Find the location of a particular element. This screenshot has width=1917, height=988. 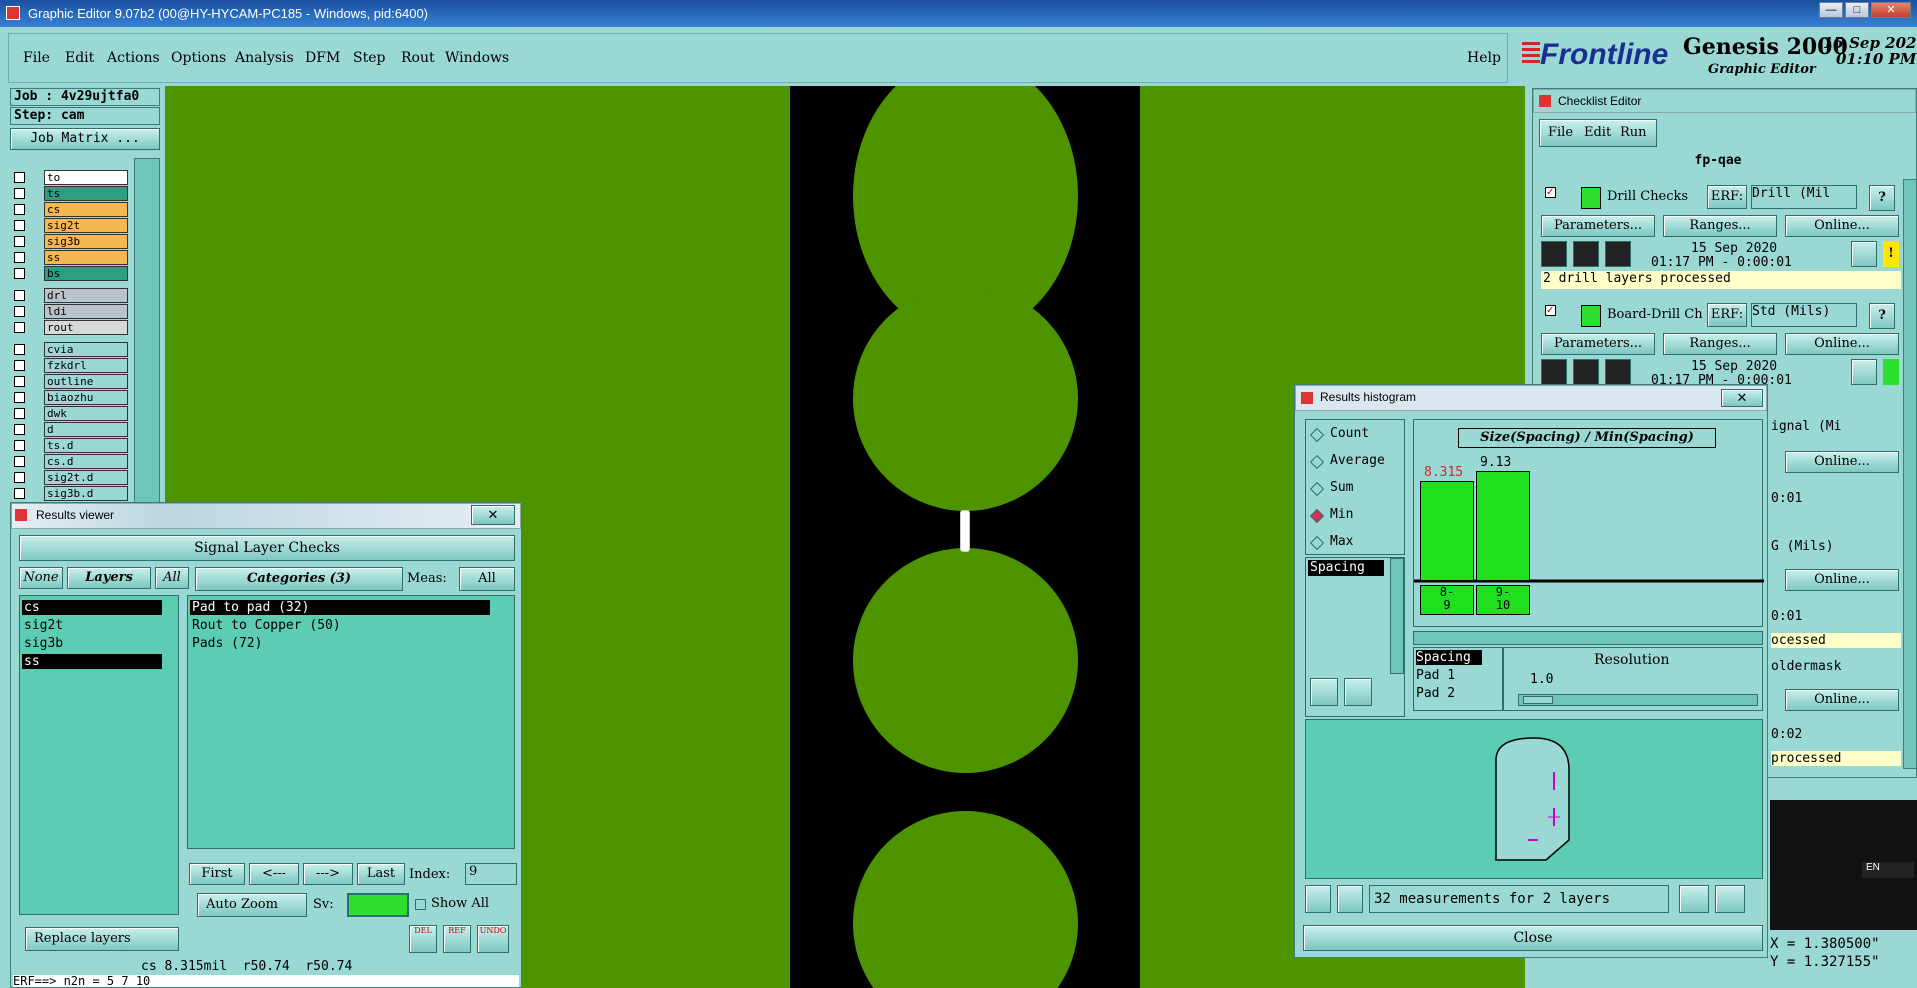

layer-row: sig3b.d is located at coordinates (71, 493).